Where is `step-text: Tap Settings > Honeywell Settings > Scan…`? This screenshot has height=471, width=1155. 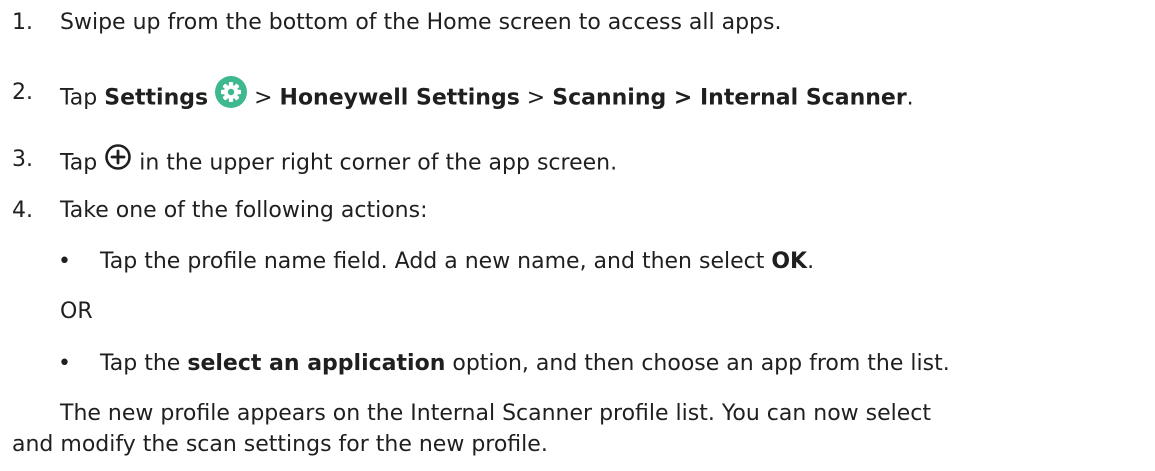 step-text: Tap Settings > Honeywell Settings > Scan… is located at coordinates (487, 97).